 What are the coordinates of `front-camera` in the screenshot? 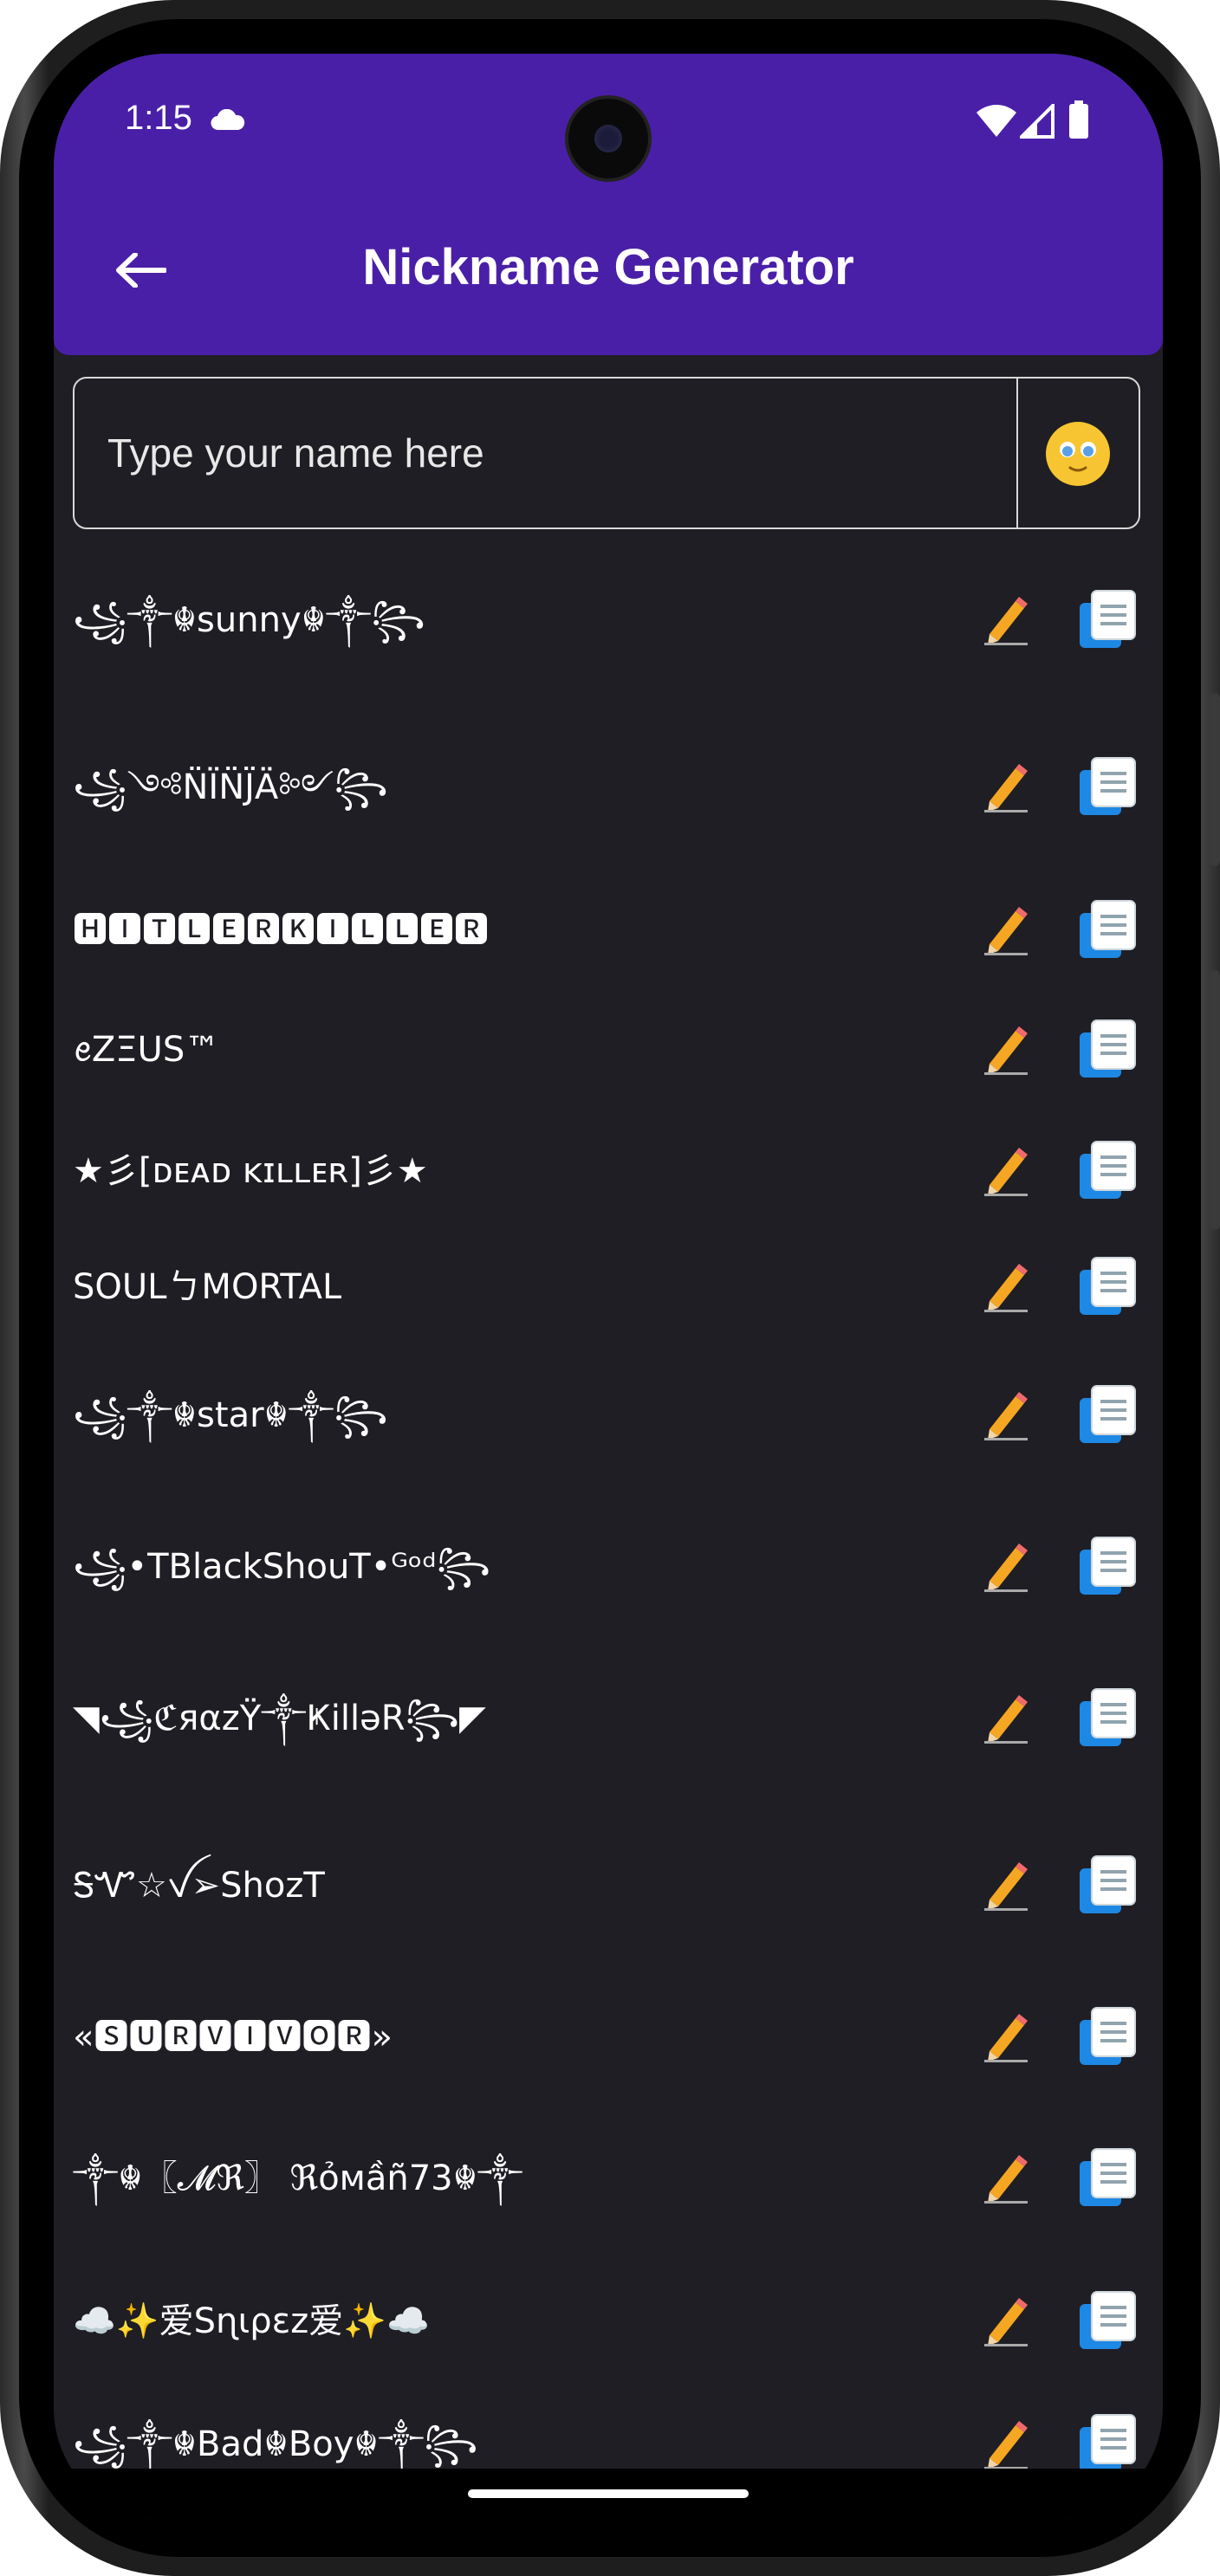 It's located at (608, 138).